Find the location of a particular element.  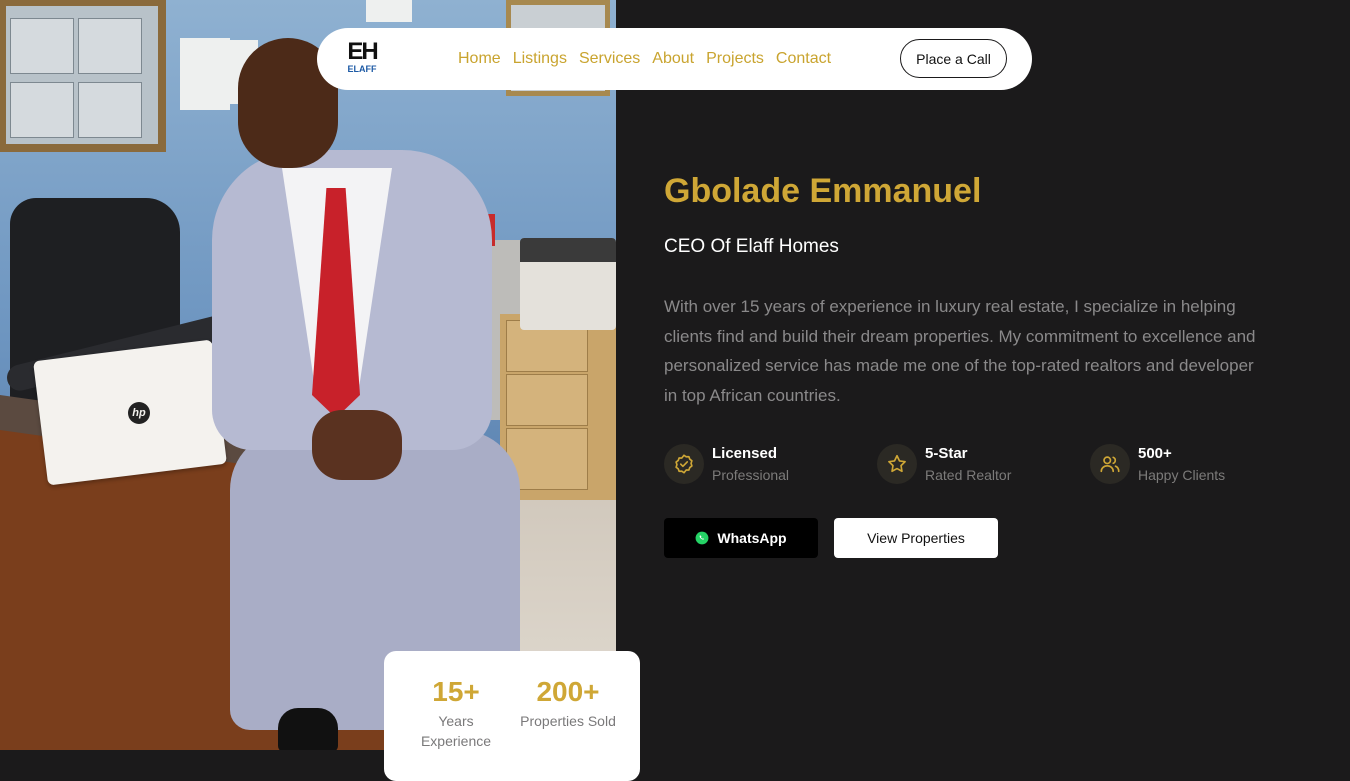

feature-title: 5-Star is located at coordinates (946, 453).